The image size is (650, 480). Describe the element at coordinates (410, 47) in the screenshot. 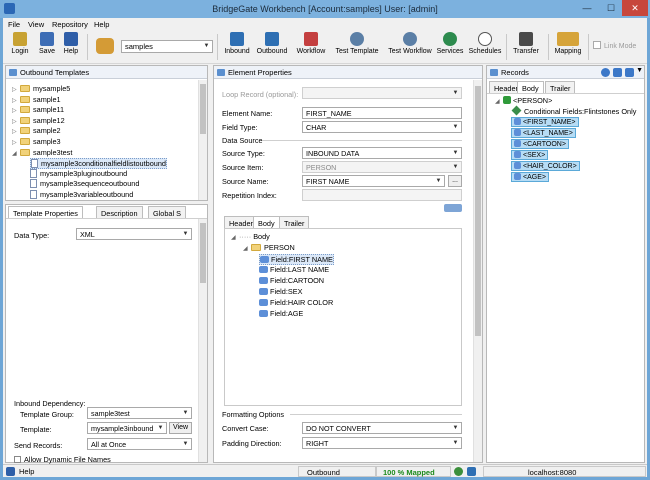

I see `test-workflow-button: Test Workflow` at that location.